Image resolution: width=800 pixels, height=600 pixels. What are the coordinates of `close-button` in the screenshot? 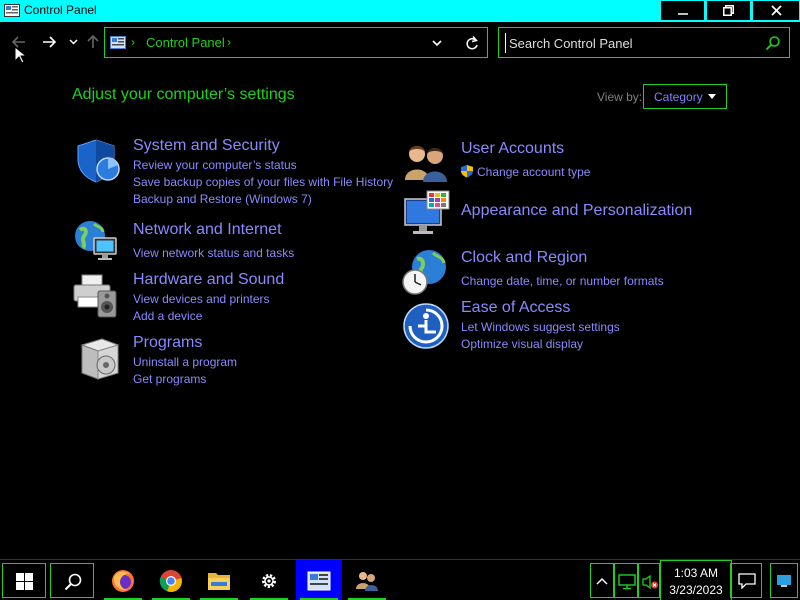 It's located at (776, 10).